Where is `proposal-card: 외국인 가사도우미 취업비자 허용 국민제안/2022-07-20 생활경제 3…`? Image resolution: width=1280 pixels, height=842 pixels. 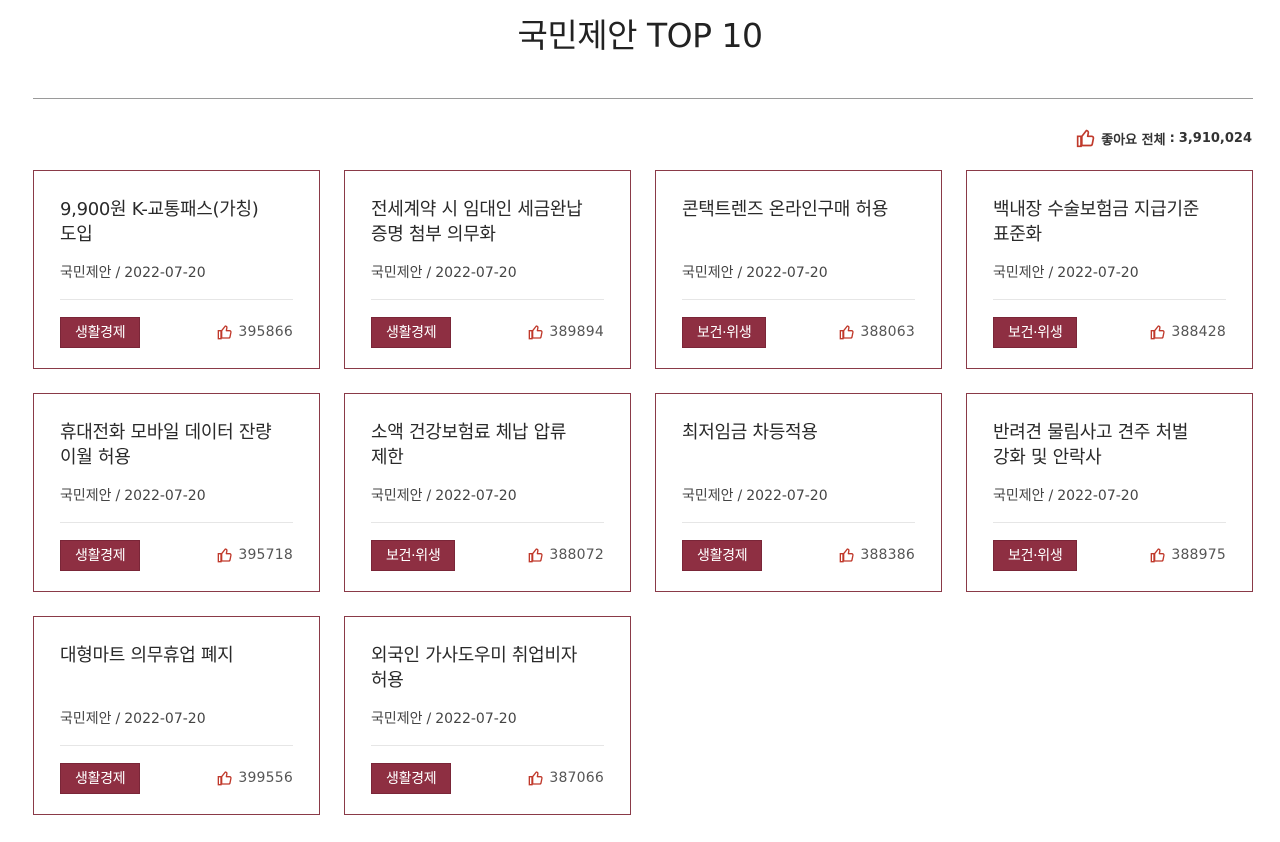 proposal-card: 외국인 가사도우미 취업비자 허용 국민제안/2022-07-20 생활경제 3… is located at coordinates (487, 715).